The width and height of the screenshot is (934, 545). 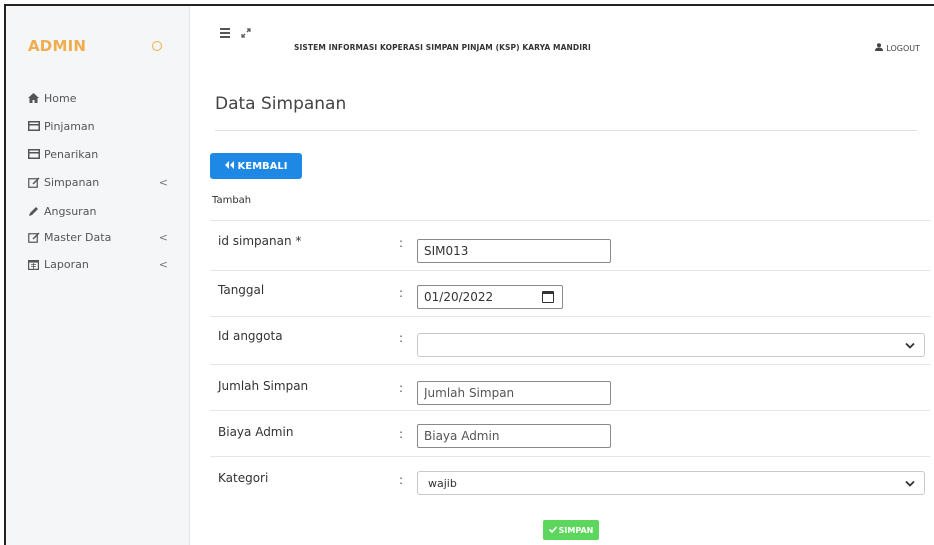 I want to click on save-button: SIMPAN, so click(x=571, y=530).